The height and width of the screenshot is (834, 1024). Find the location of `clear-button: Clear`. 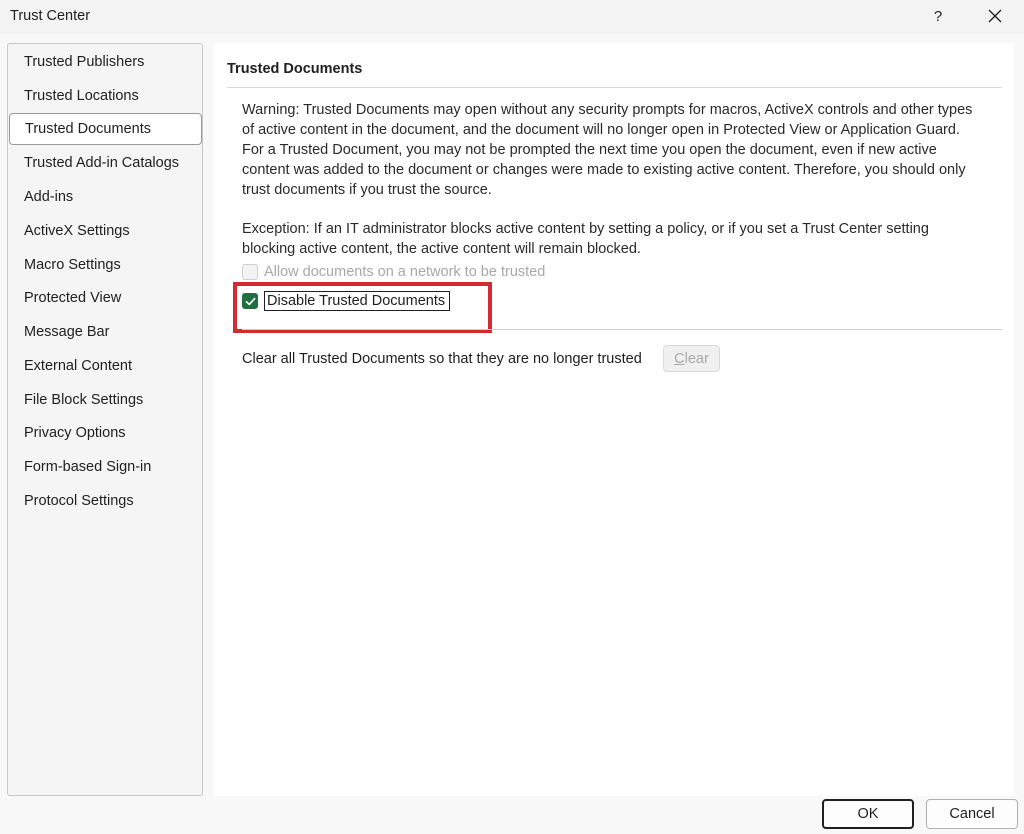

clear-button: Clear is located at coordinates (691, 358).